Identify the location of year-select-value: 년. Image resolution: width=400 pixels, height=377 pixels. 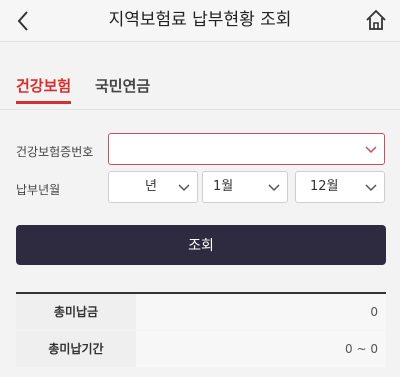
(151, 186).